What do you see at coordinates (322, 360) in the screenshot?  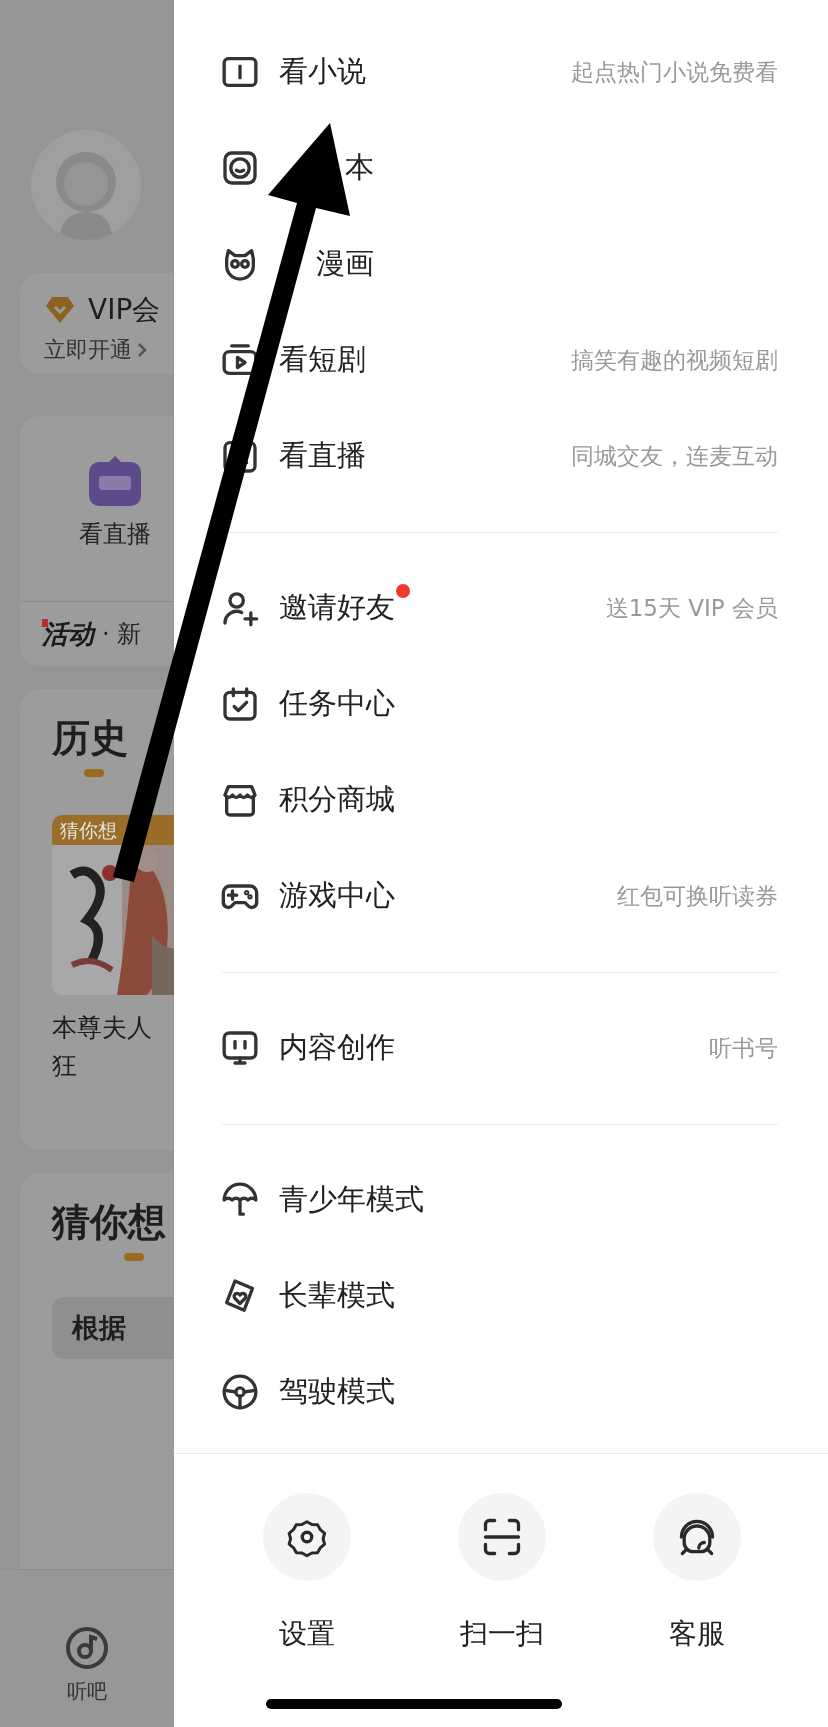 I see `menu-item: 看短剧` at bounding box center [322, 360].